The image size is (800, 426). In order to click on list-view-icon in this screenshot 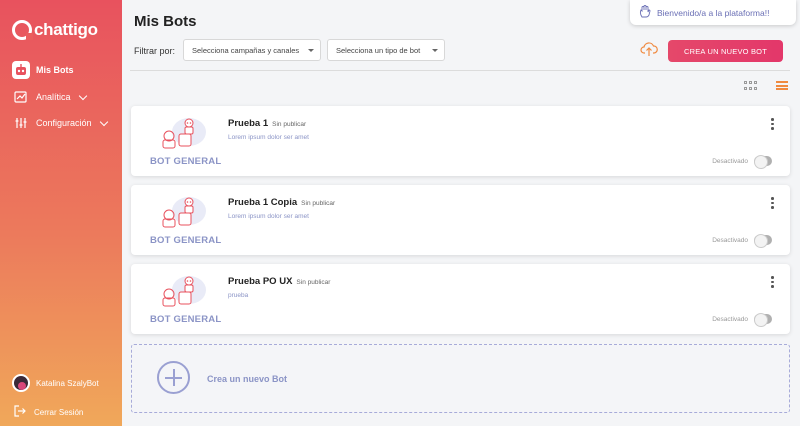, I will do `click(782, 86)`.